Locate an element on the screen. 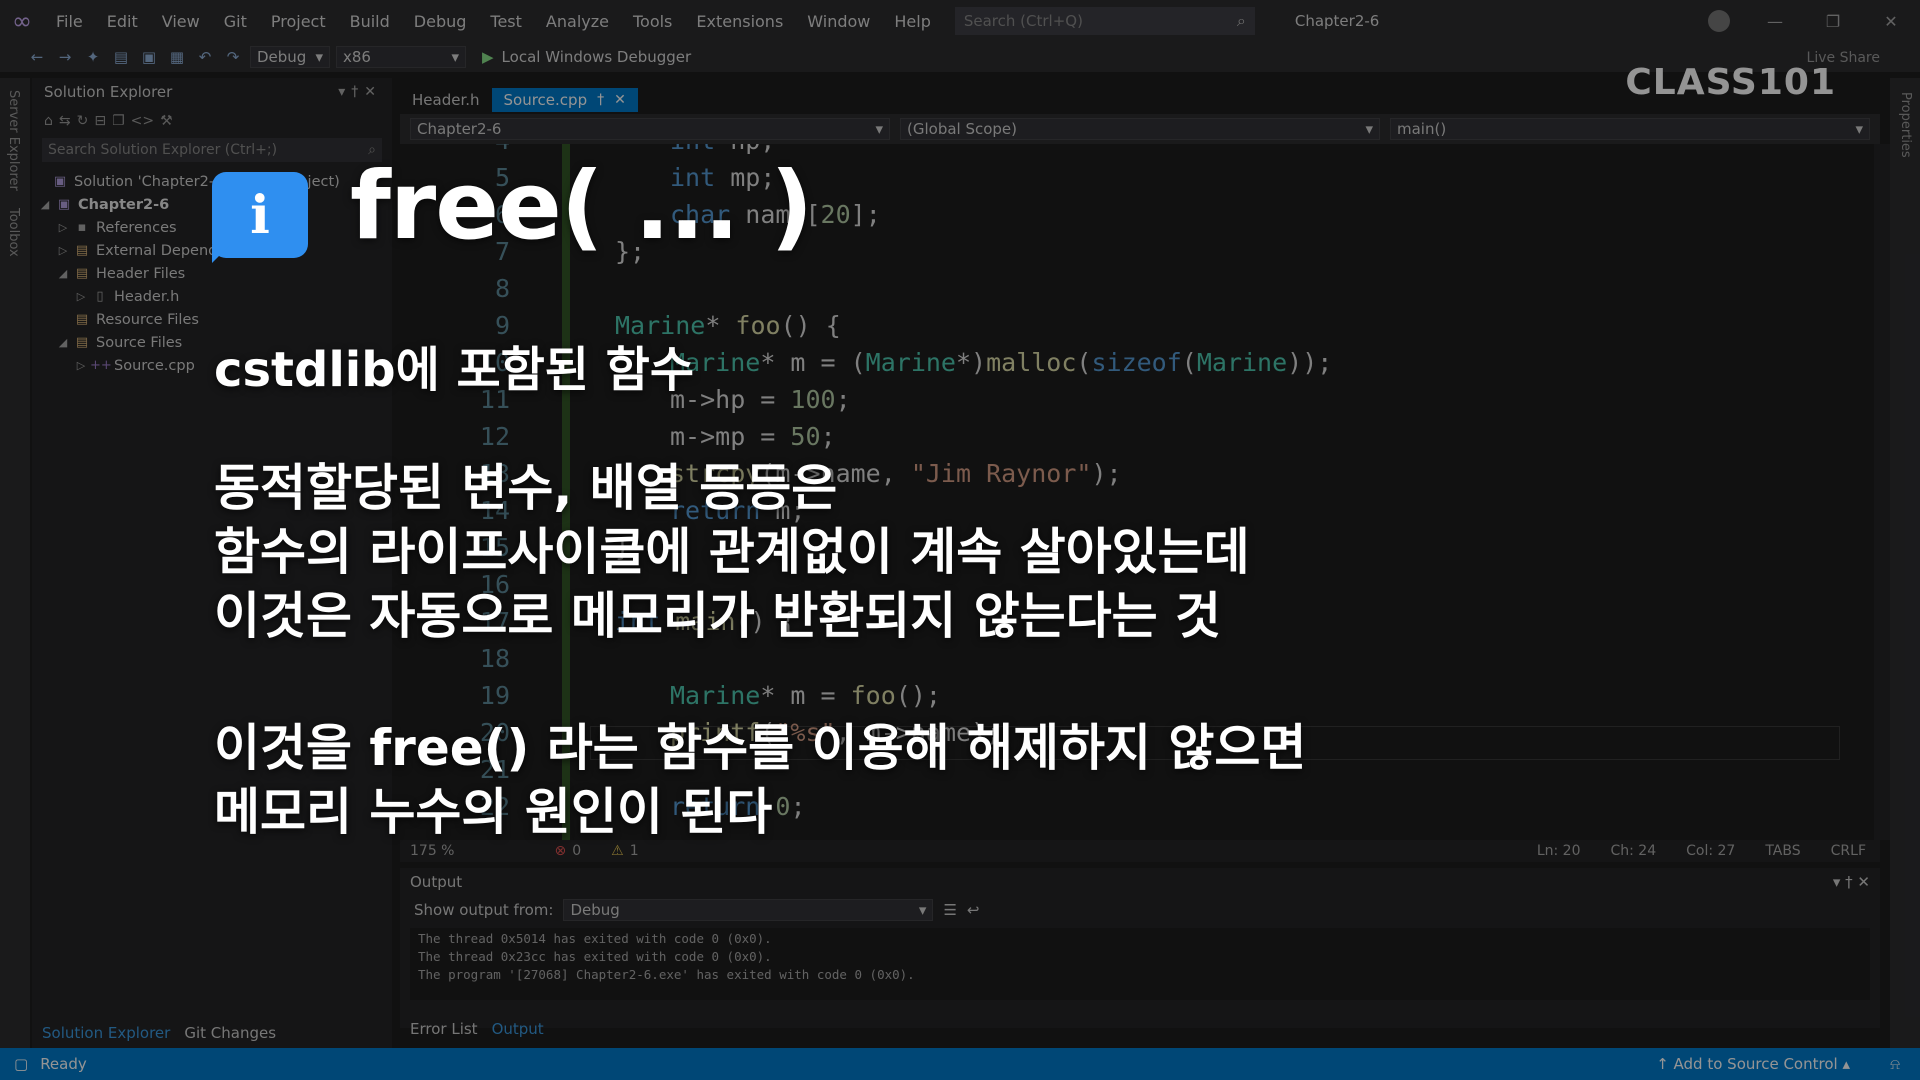  slide-subtitle: cstdlib에 포함된 함수 is located at coordinates (454, 370).